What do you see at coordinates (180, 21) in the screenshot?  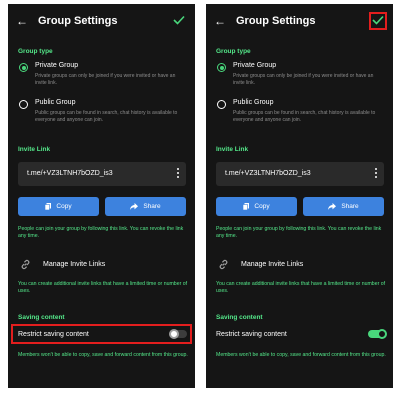 I see `save-checkmark-icon` at bounding box center [180, 21].